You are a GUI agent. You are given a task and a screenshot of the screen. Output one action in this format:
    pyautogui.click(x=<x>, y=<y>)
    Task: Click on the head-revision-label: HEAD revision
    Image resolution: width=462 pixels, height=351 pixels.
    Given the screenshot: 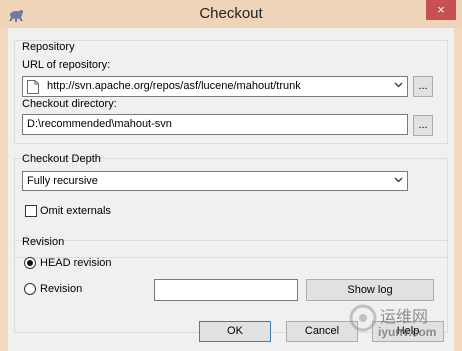 What is the action you would take?
    pyautogui.click(x=76, y=263)
    